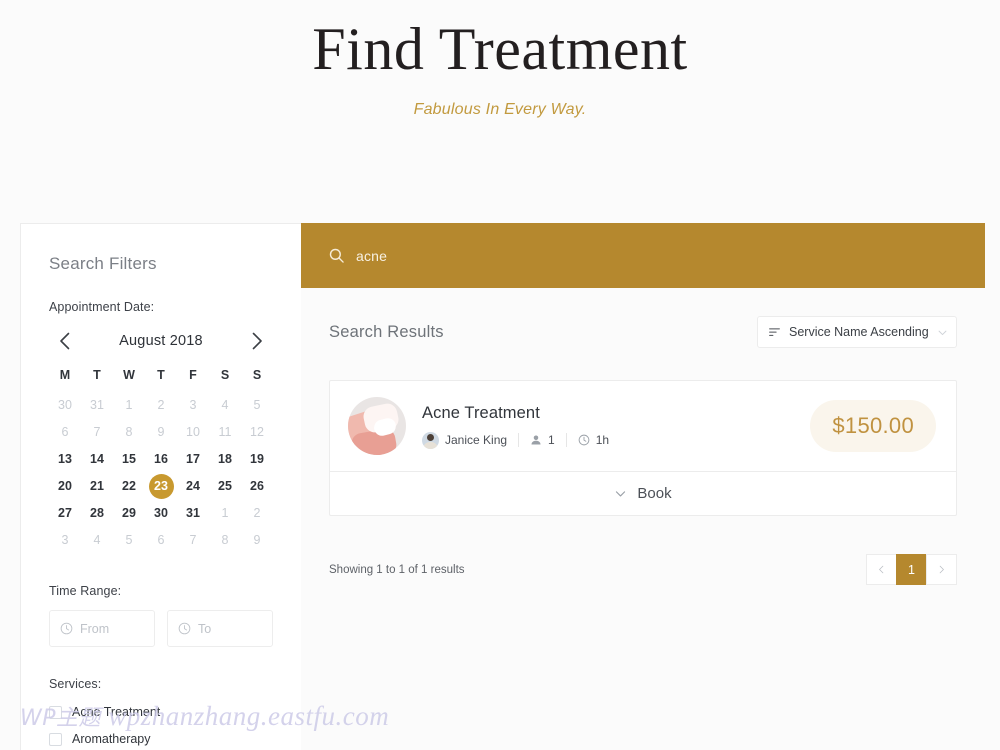  I want to click on result-card: Acne Treatment Janice King 1 1h $150.00 Book, so click(643, 448).